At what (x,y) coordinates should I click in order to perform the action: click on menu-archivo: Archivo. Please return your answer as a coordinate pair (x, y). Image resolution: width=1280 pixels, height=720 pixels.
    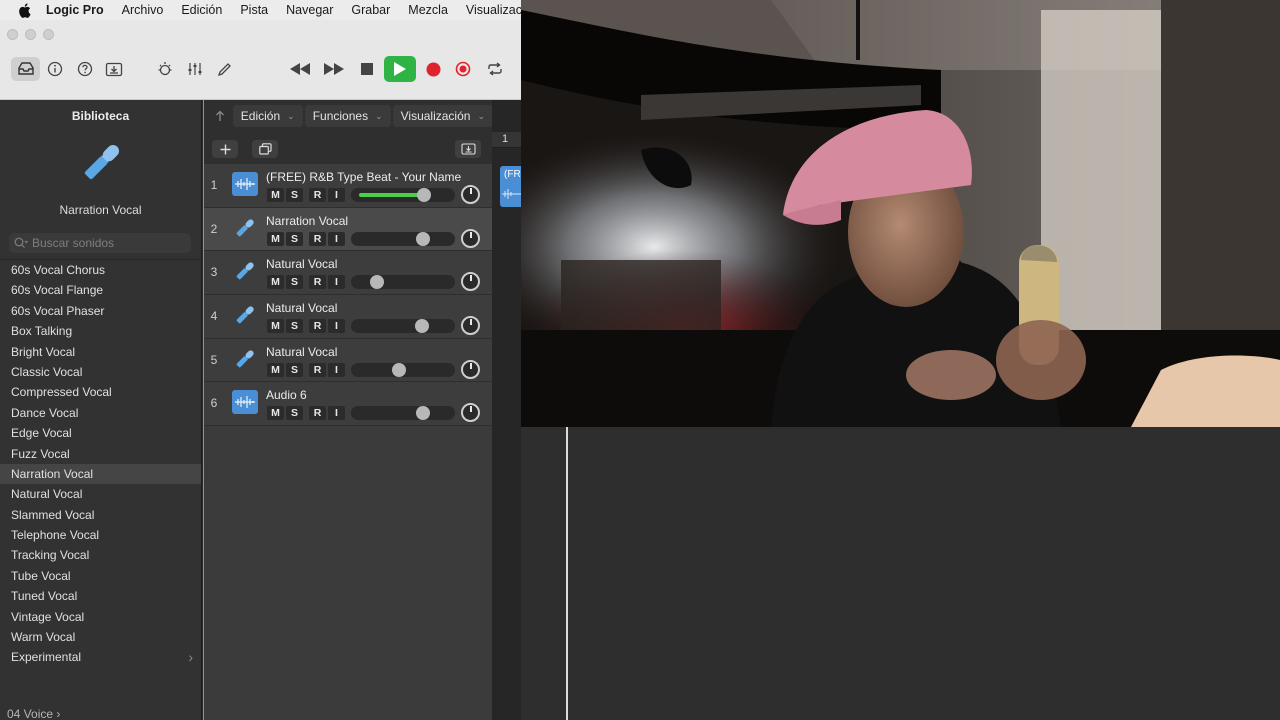
    Looking at the image, I should click on (143, 10).